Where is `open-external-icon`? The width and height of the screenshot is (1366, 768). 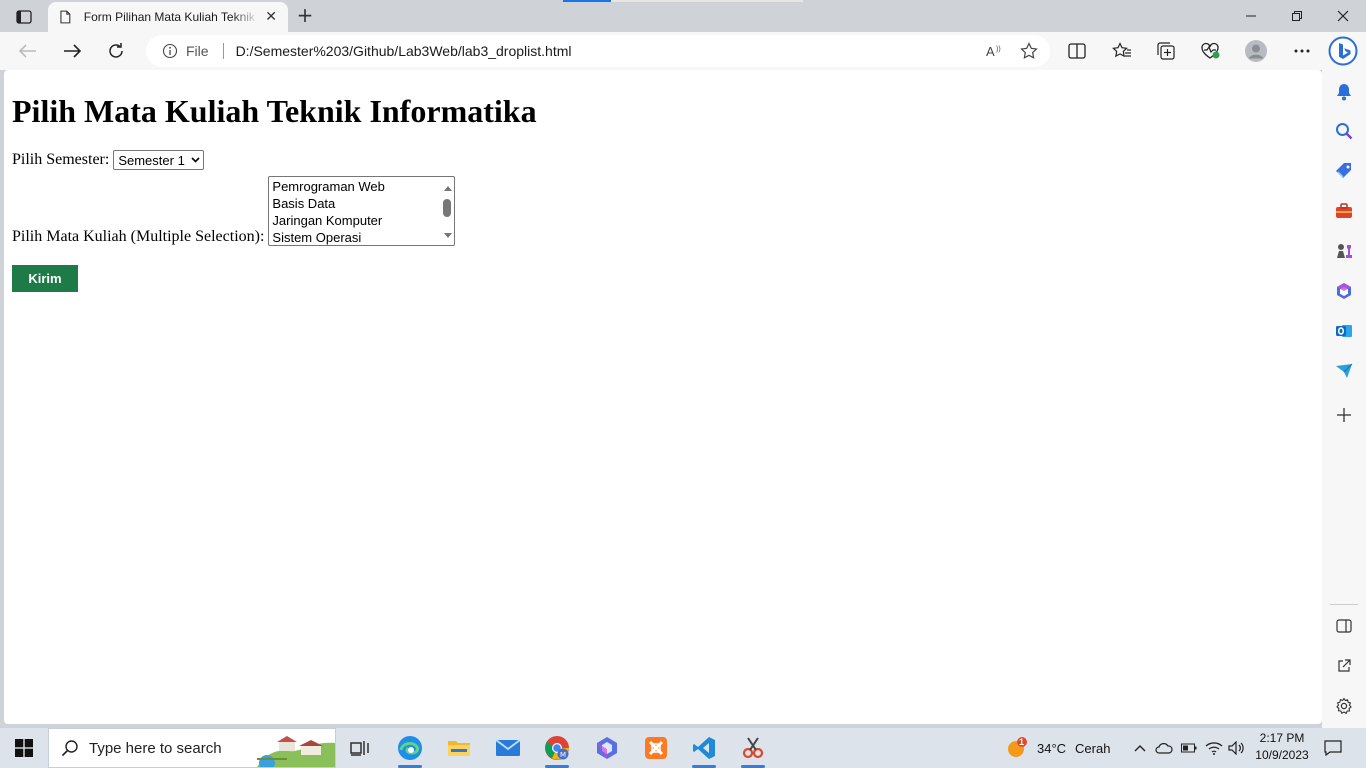 open-external-icon is located at coordinates (1344, 666).